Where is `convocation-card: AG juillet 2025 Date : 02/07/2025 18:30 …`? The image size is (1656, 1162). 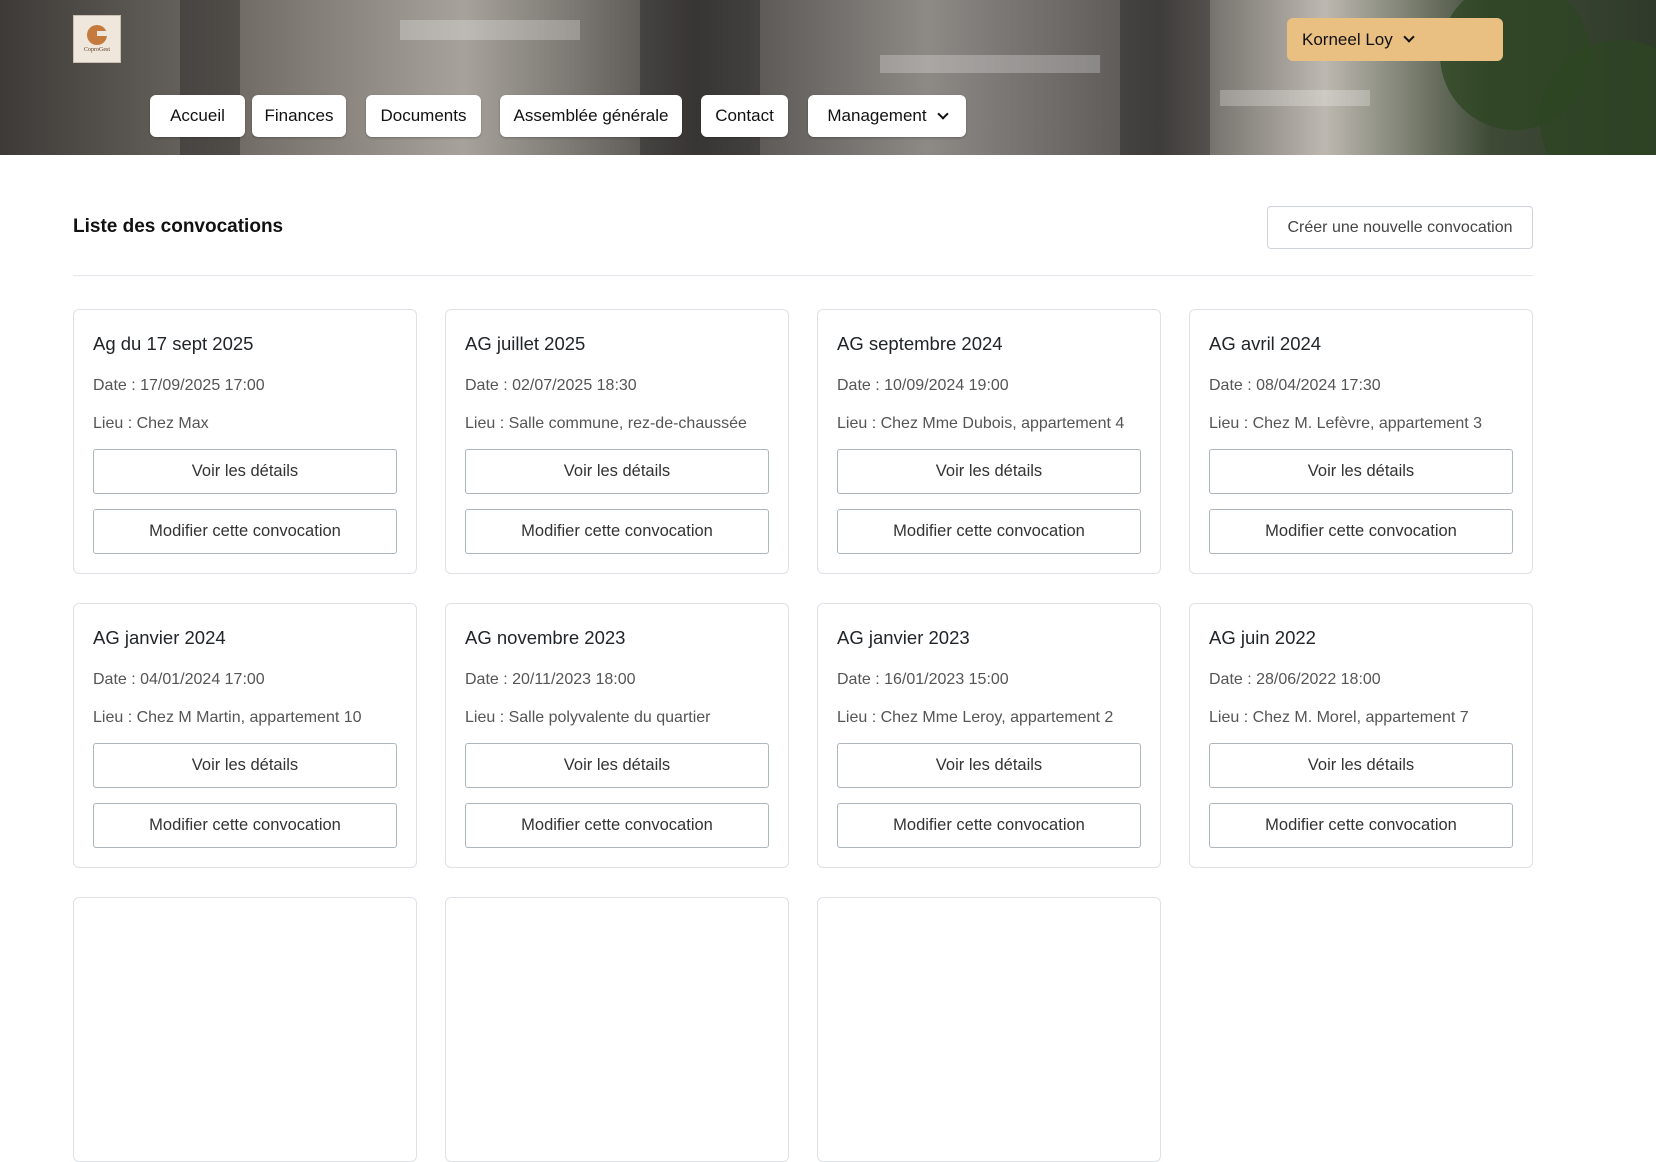 convocation-card: AG juillet 2025 Date : 02/07/2025 18:30 … is located at coordinates (617, 441).